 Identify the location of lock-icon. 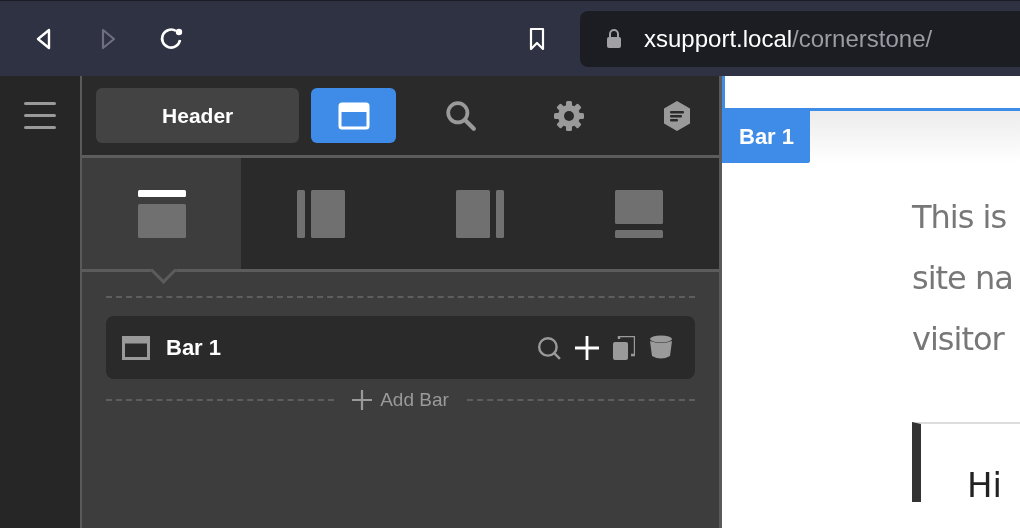
(614, 38).